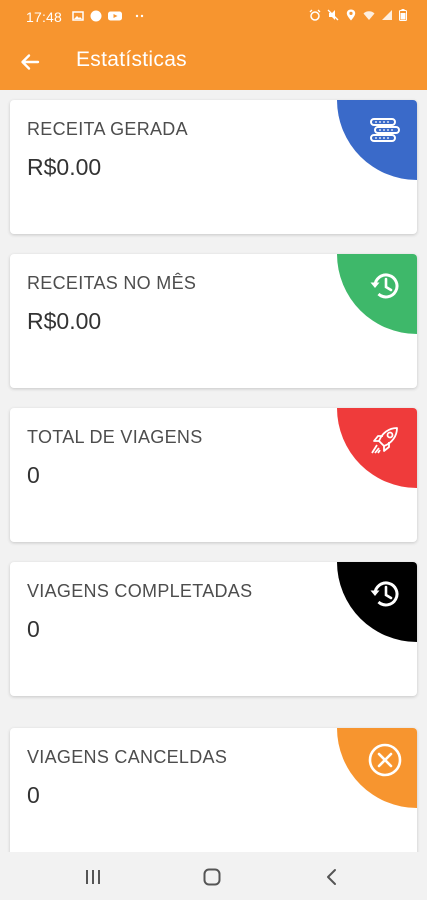 This screenshot has width=427, height=900. I want to click on circle-icon, so click(96, 16).